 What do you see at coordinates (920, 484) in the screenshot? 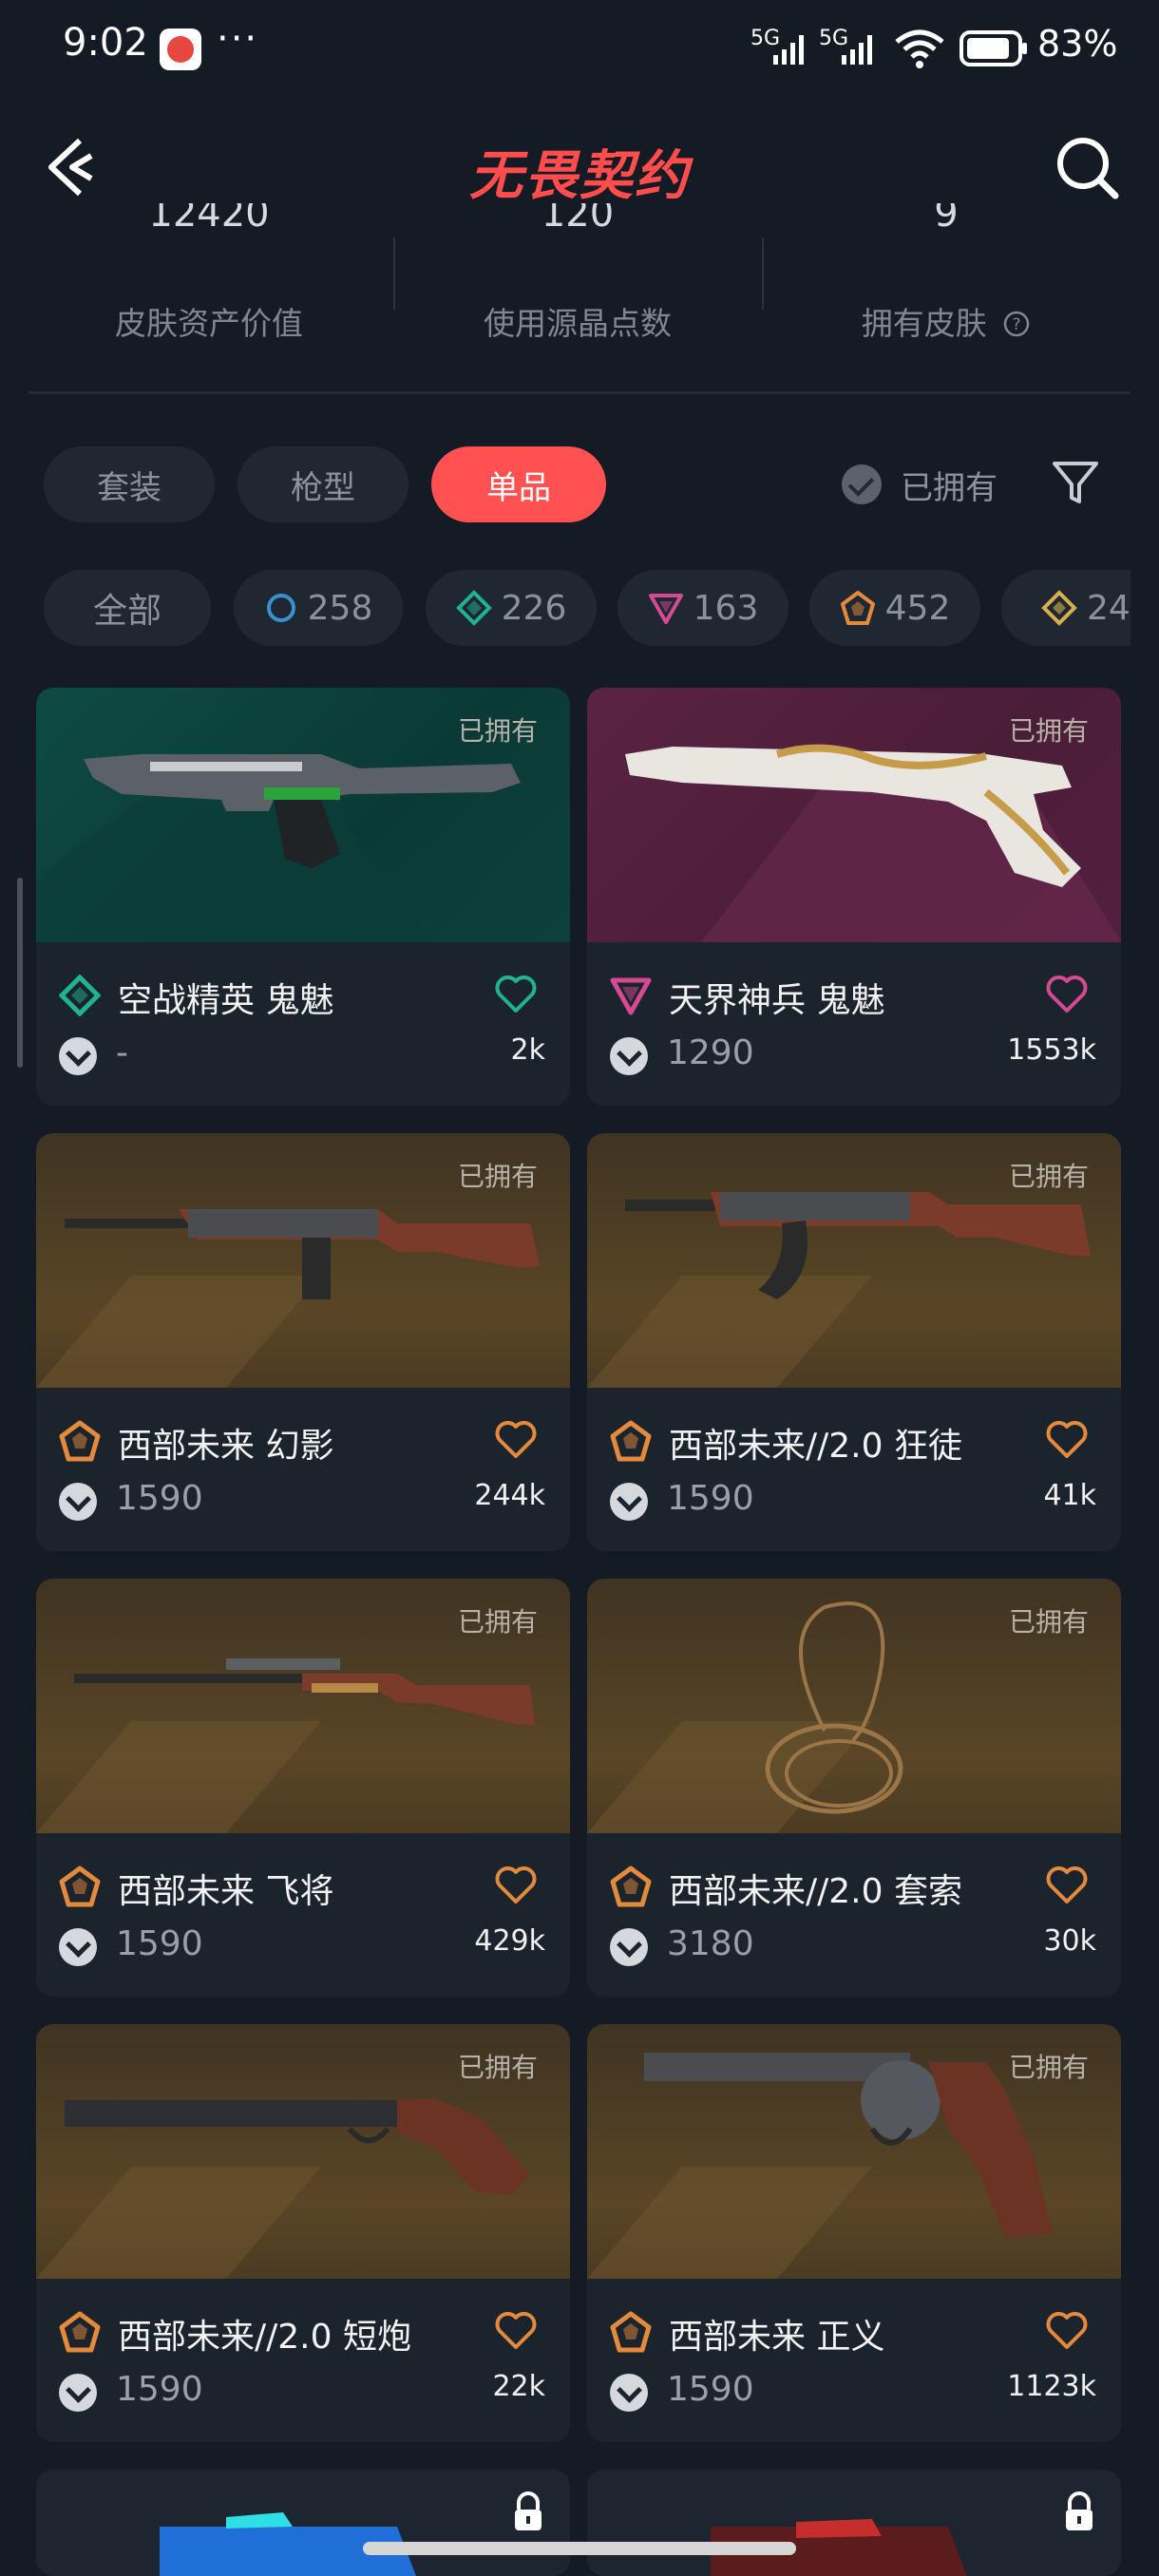
I see `owned-filter-toggle: 已拥有` at bounding box center [920, 484].